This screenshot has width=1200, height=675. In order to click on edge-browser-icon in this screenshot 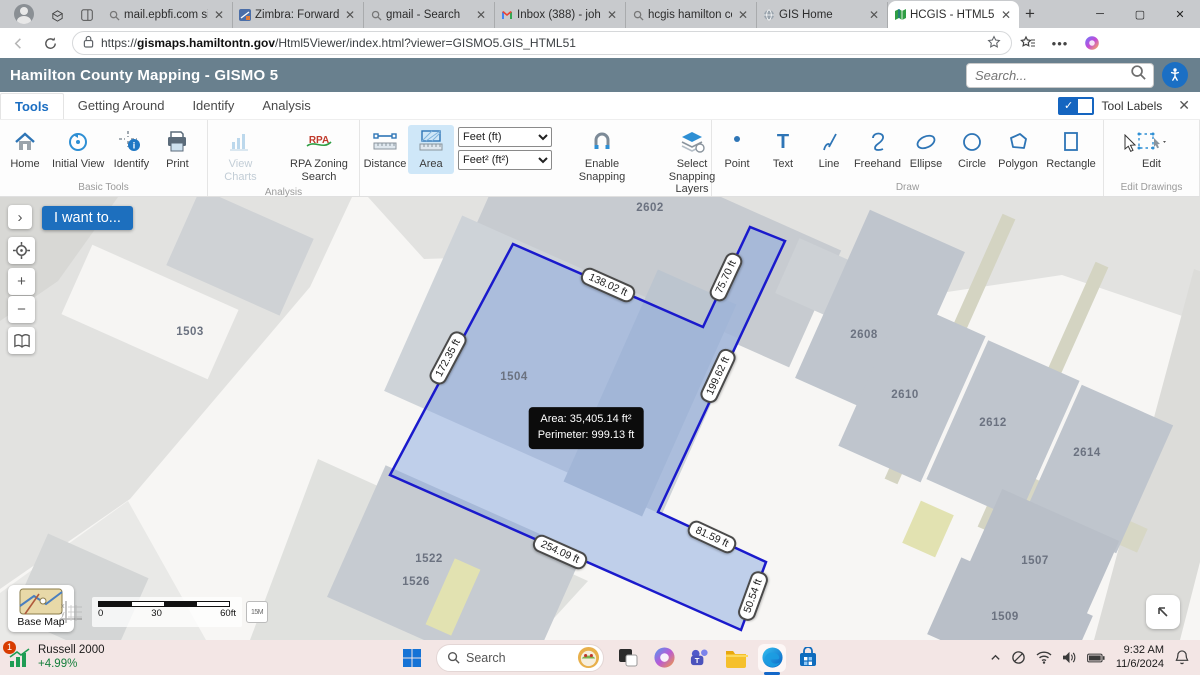, I will do `click(772, 659)`.